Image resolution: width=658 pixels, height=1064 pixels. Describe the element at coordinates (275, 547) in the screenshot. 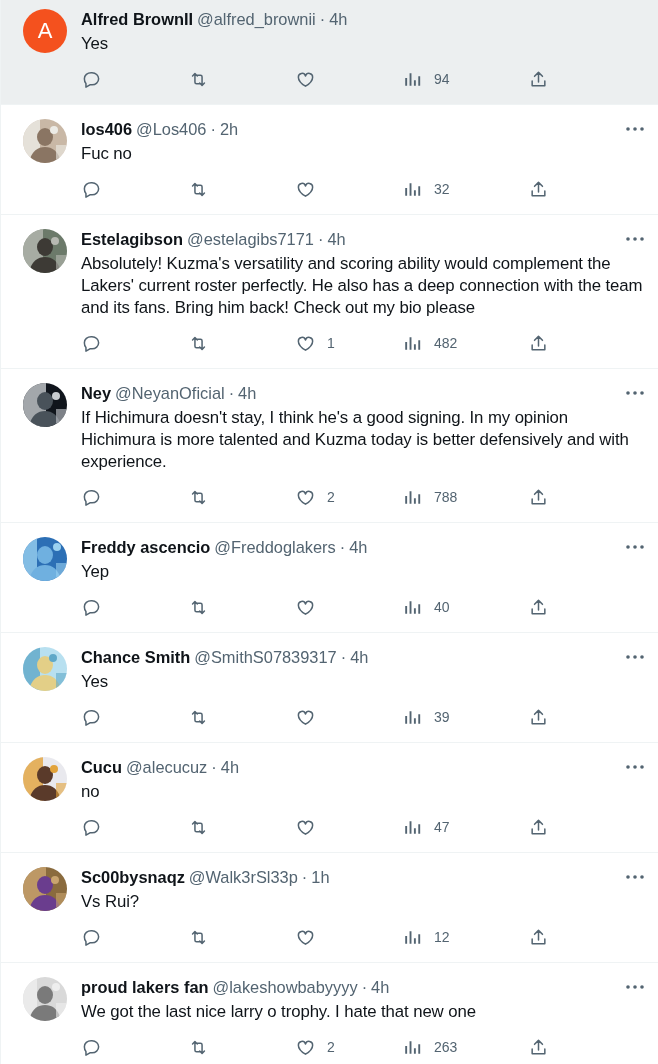

I see `user-handle: @Freddoglakers` at that location.